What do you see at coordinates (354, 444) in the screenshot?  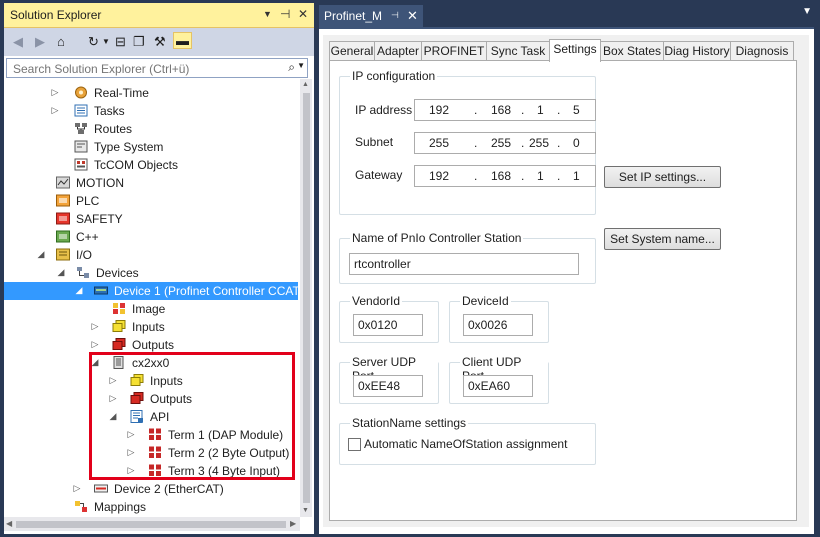 I see `auto-name-checkbox` at bounding box center [354, 444].